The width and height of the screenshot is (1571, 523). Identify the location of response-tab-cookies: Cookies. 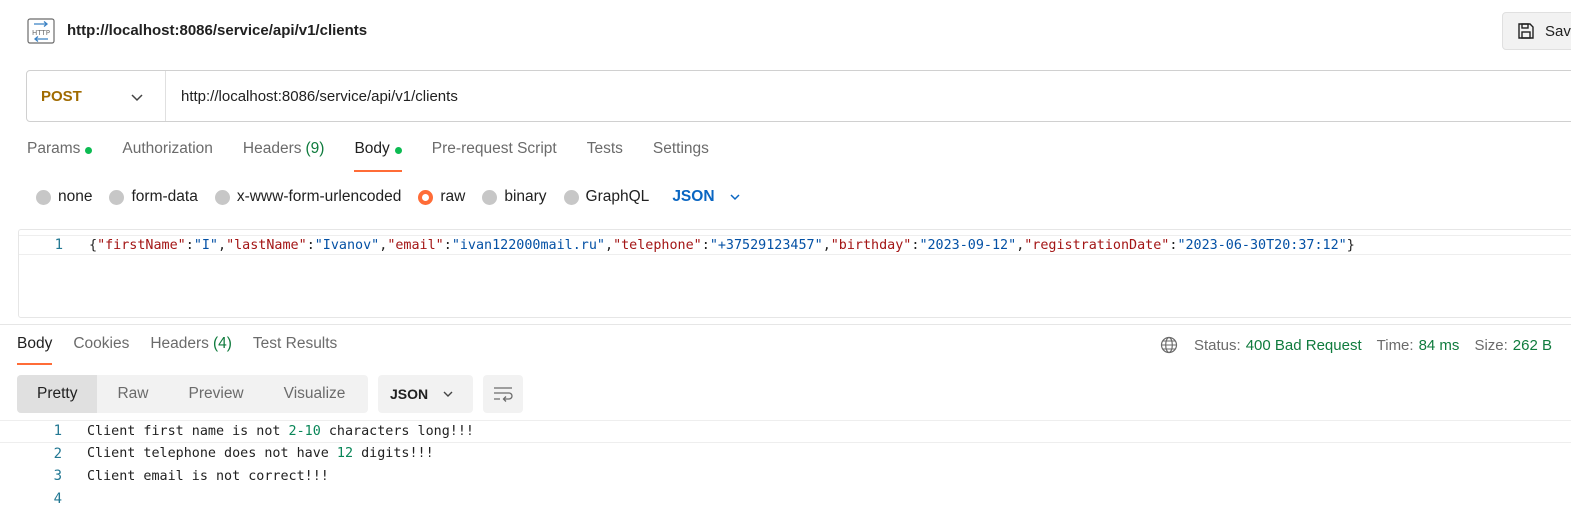
(101, 350).